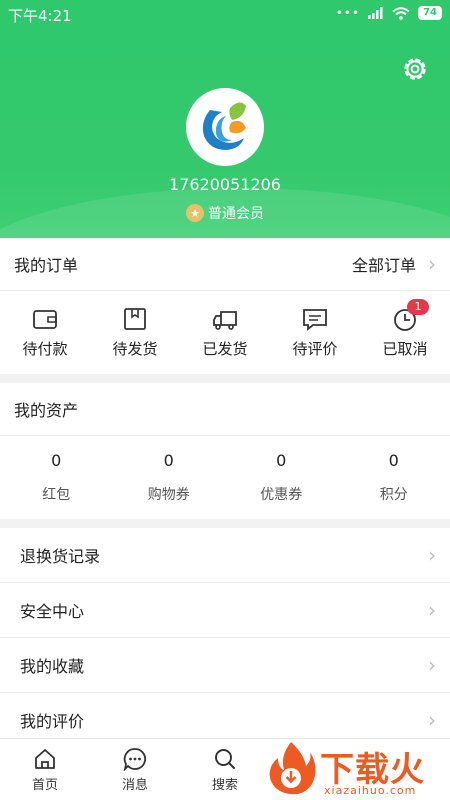 The width and height of the screenshot is (450, 800). What do you see at coordinates (168, 494) in the screenshot?
I see `asset-label: 购物券` at bounding box center [168, 494].